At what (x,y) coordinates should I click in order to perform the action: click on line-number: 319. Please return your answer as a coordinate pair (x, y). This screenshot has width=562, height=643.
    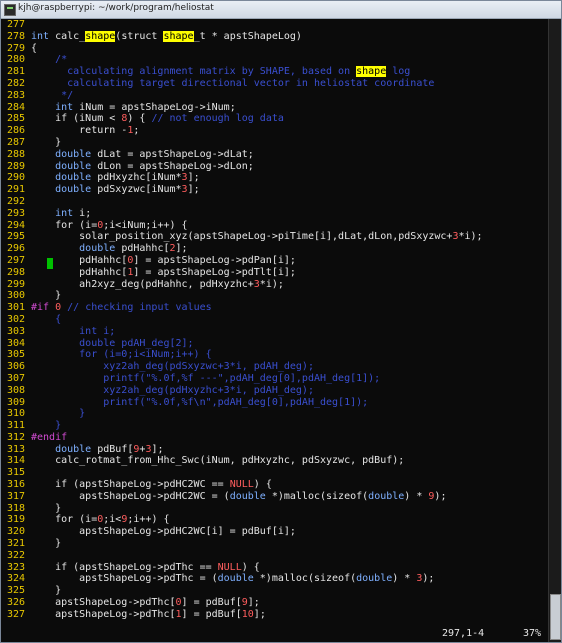
    Looking at the image, I should click on (16, 520).